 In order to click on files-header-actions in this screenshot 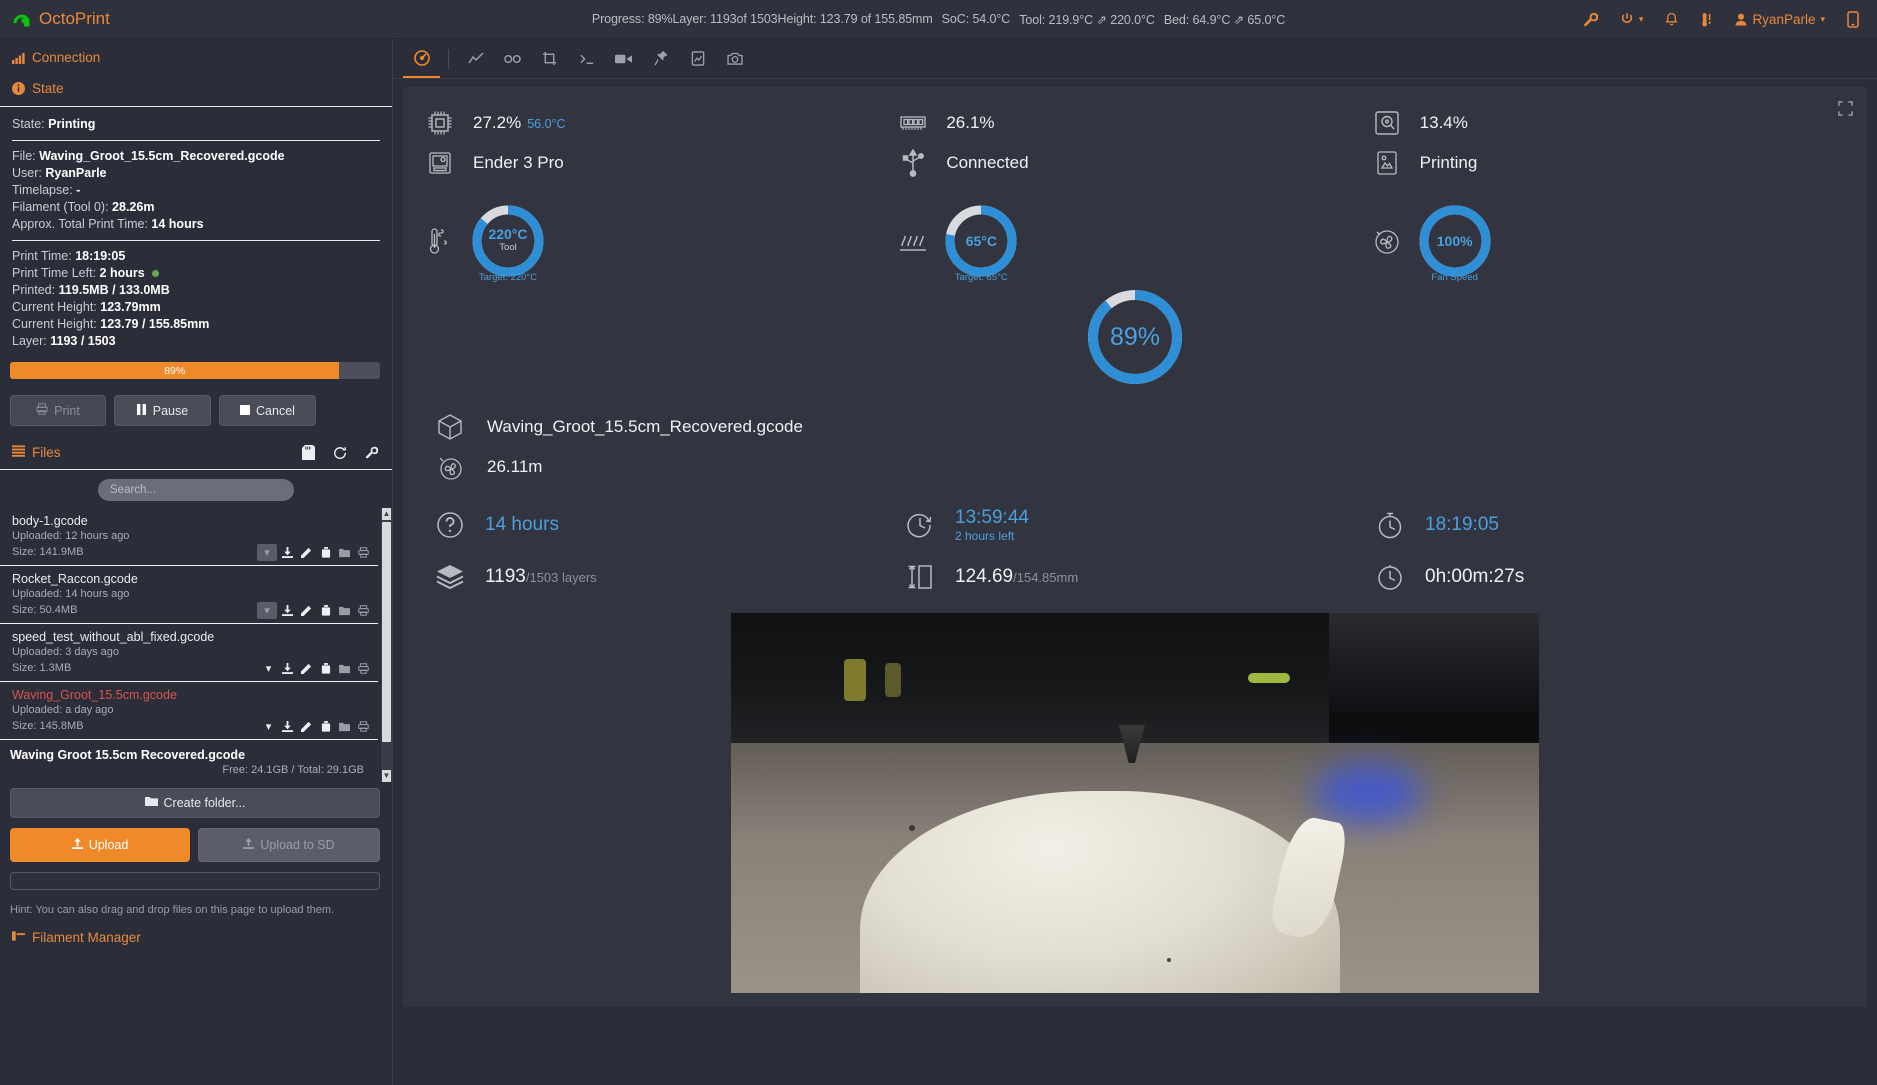, I will do `click(340, 452)`.